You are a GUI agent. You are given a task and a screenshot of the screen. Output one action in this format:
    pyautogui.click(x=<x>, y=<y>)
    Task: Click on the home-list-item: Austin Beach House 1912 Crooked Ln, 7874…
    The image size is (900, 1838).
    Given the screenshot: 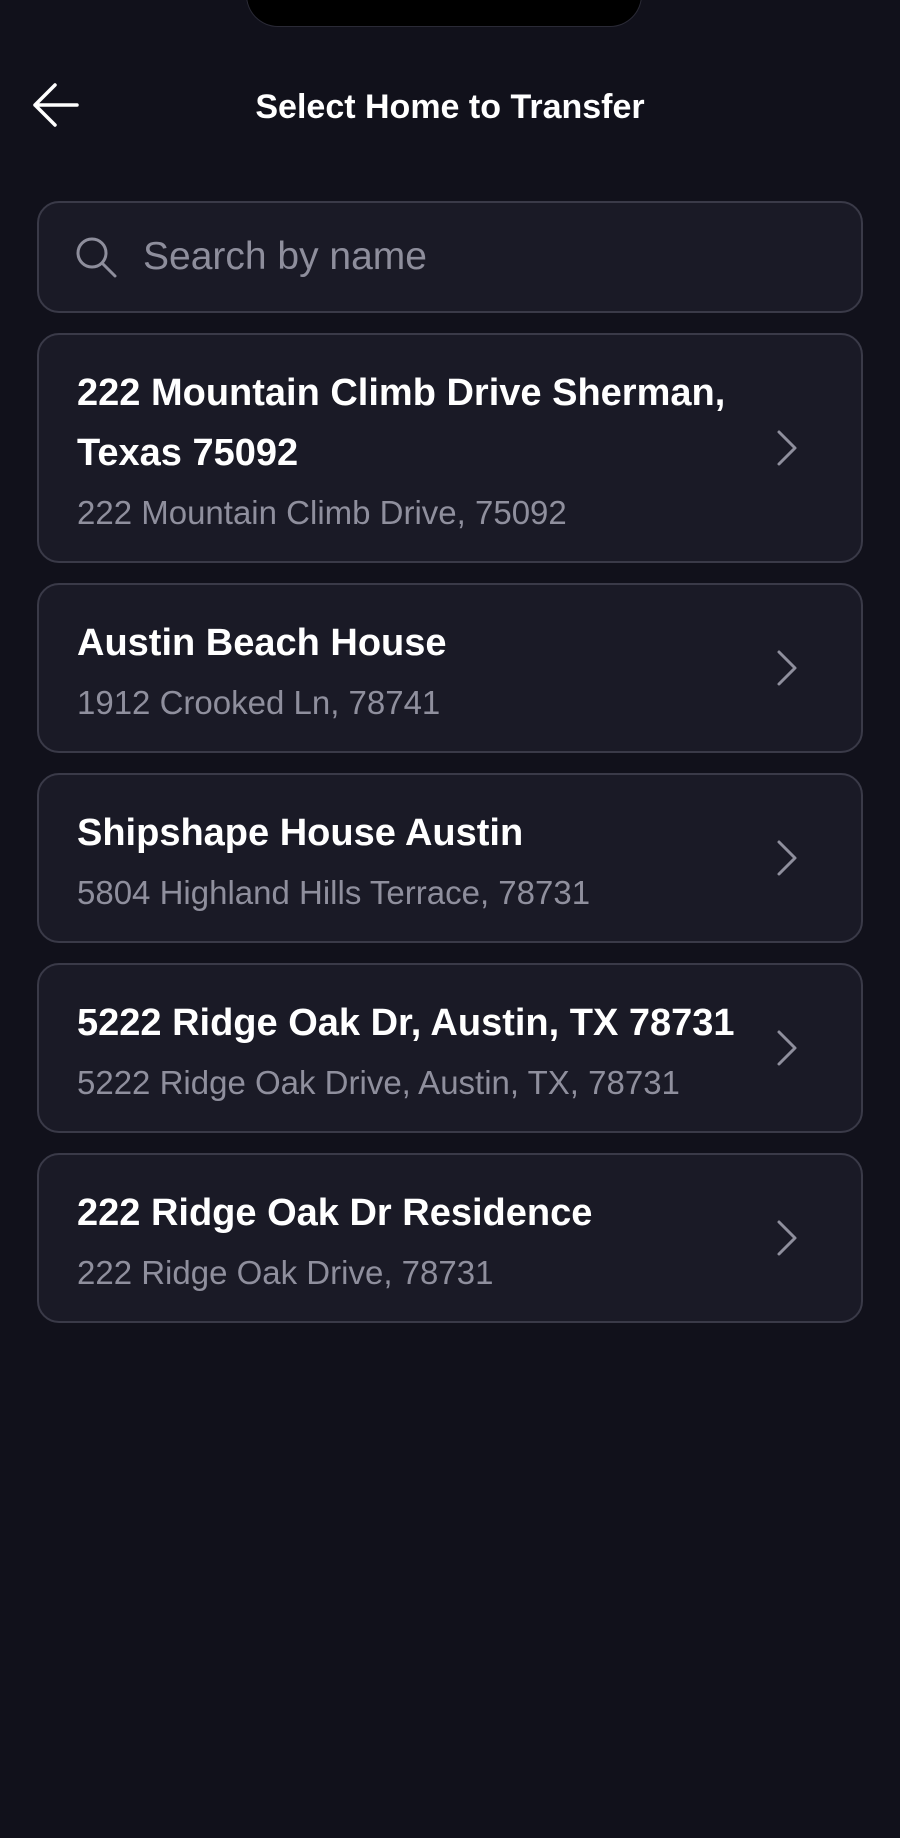 What is the action you would take?
    pyautogui.click(x=450, y=668)
    